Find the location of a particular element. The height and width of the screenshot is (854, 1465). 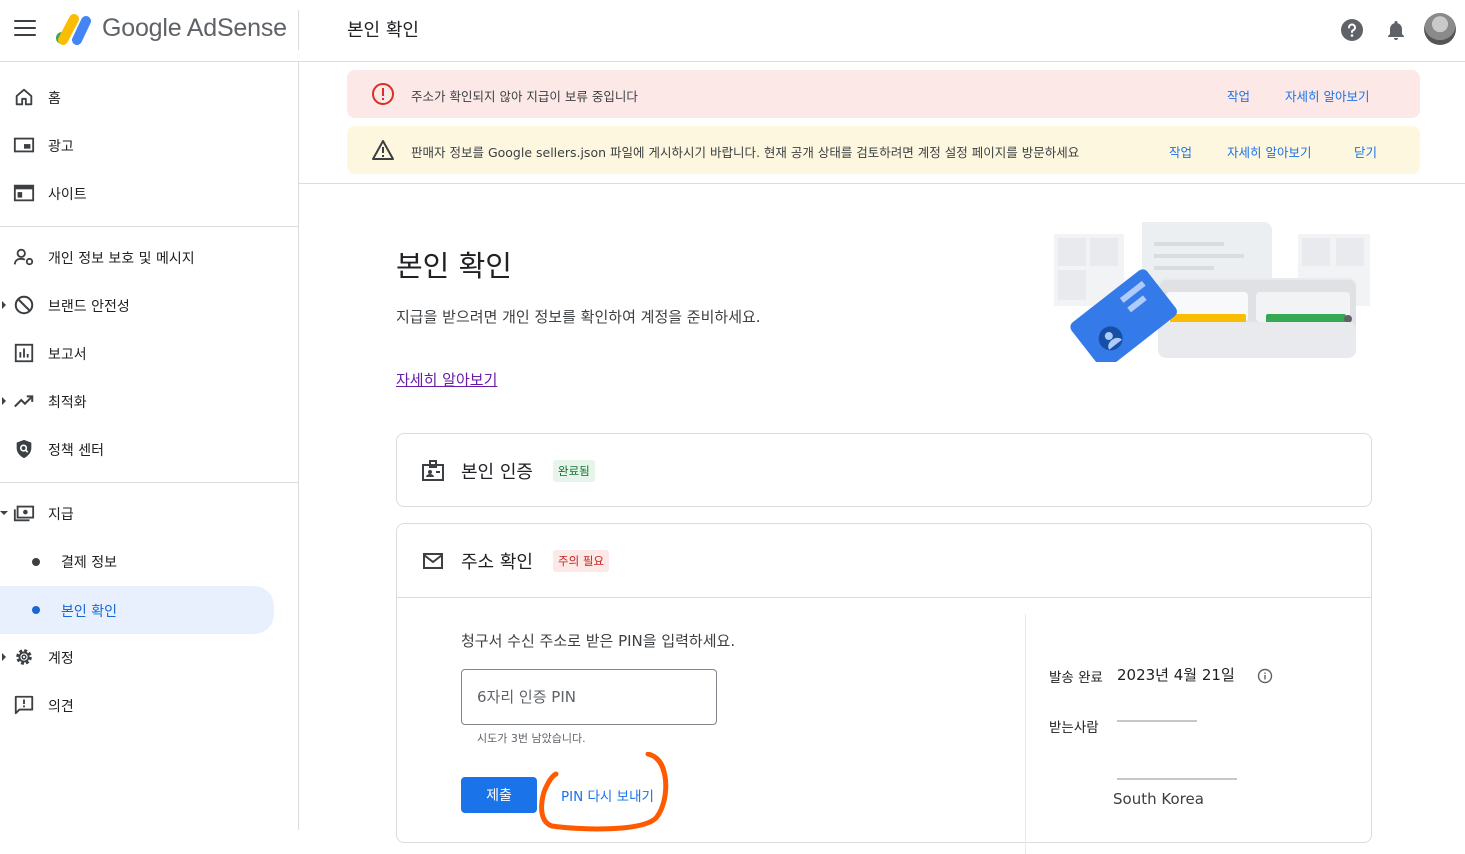

sidebar-item-home: 홈 is located at coordinates (145, 97).